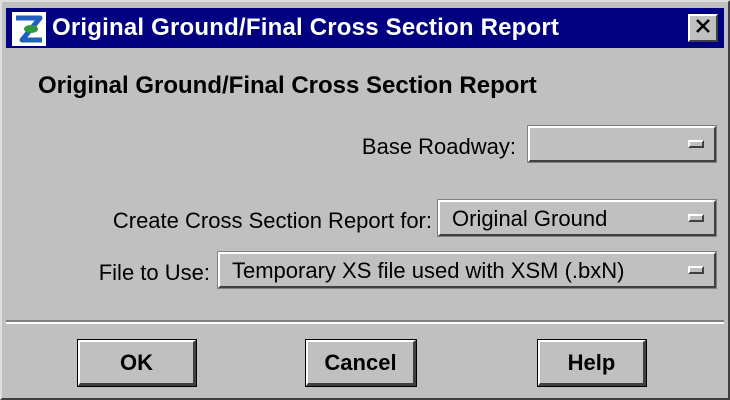  Describe the element at coordinates (592, 363) in the screenshot. I see `help-button: Help` at that location.